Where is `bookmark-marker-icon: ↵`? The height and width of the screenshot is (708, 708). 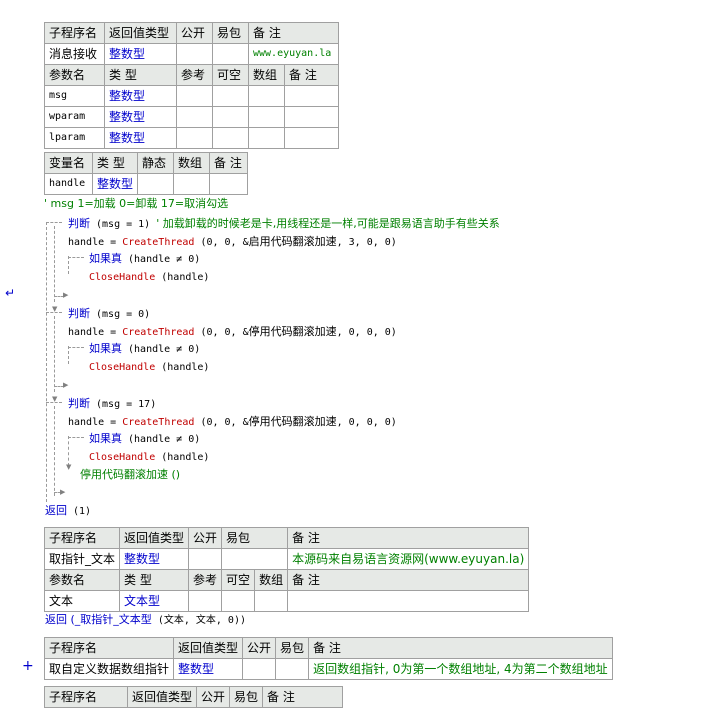 bookmark-marker-icon: ↵ is located at coordinates (10, 293).